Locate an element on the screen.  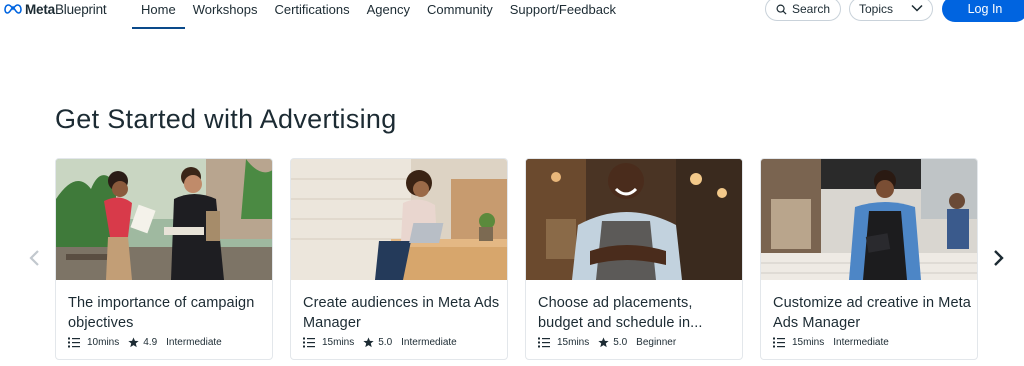
nav-agency: Agency is located at coordinates (388, 15).